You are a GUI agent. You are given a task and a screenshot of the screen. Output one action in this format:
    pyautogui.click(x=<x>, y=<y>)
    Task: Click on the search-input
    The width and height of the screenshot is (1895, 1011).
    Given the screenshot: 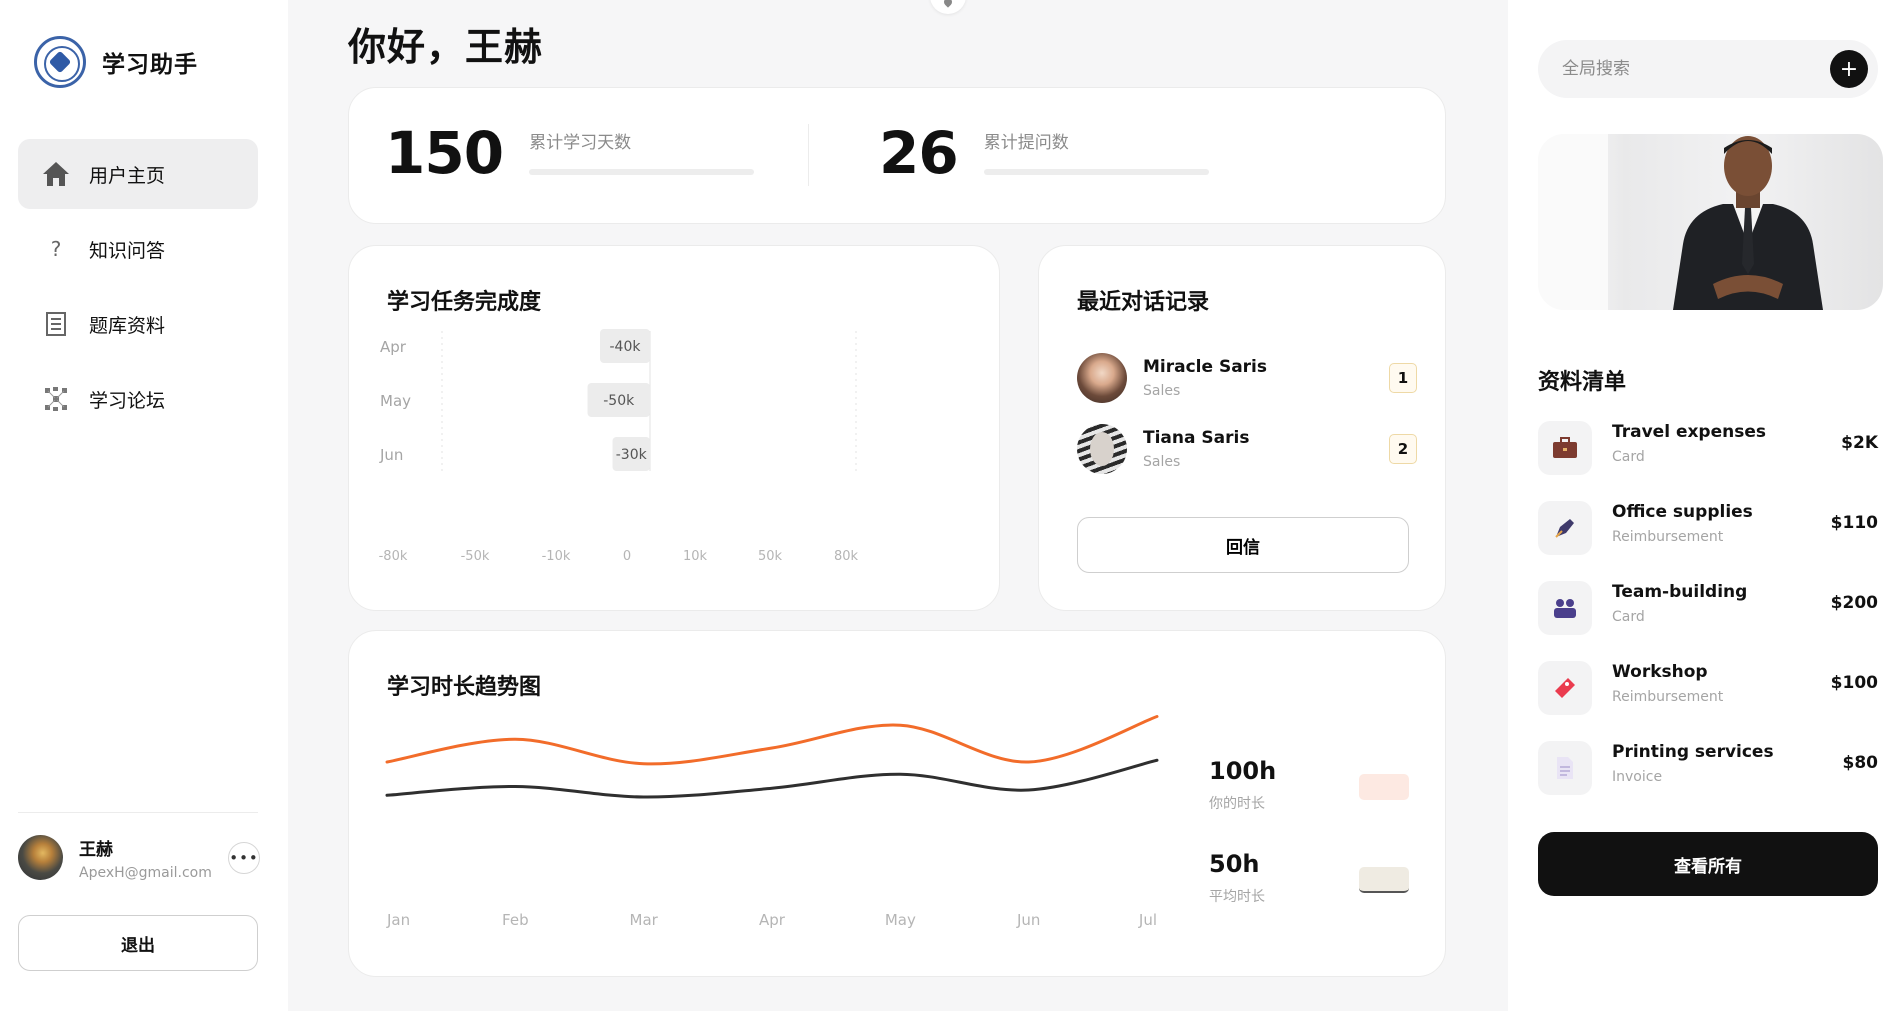 What is the action you would take?
    pyautogui.click(x=1687, y=69)
    